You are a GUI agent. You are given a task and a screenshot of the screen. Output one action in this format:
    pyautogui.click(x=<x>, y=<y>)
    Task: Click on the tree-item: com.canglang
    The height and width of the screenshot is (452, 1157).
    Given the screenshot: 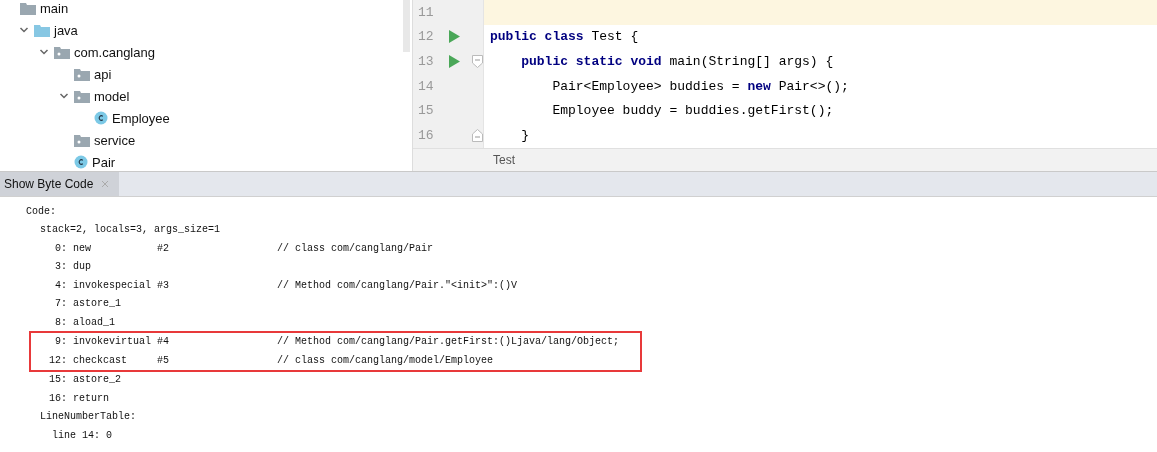 What is the action you would take?
    pyautogui.click(x=114, y=52)
    